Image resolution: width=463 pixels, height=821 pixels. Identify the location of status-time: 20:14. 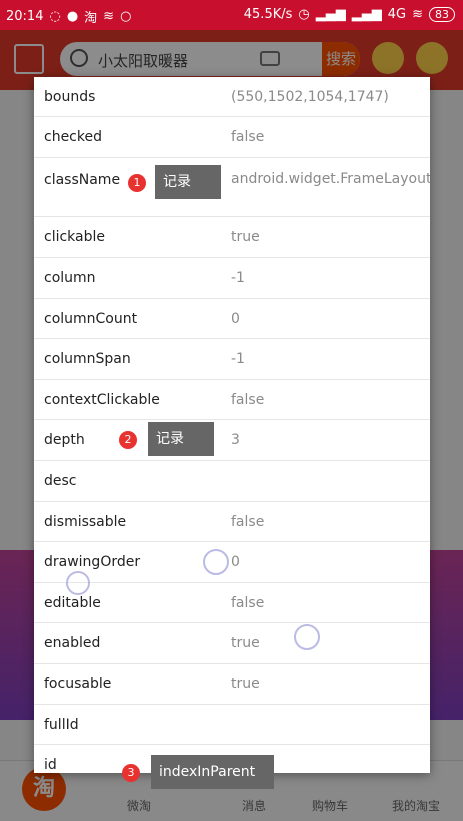
(25, 16).